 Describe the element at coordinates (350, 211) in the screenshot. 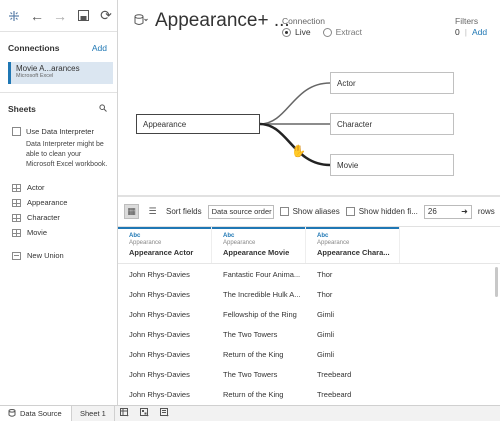

I see `show-hidden-checkbox` at that location.